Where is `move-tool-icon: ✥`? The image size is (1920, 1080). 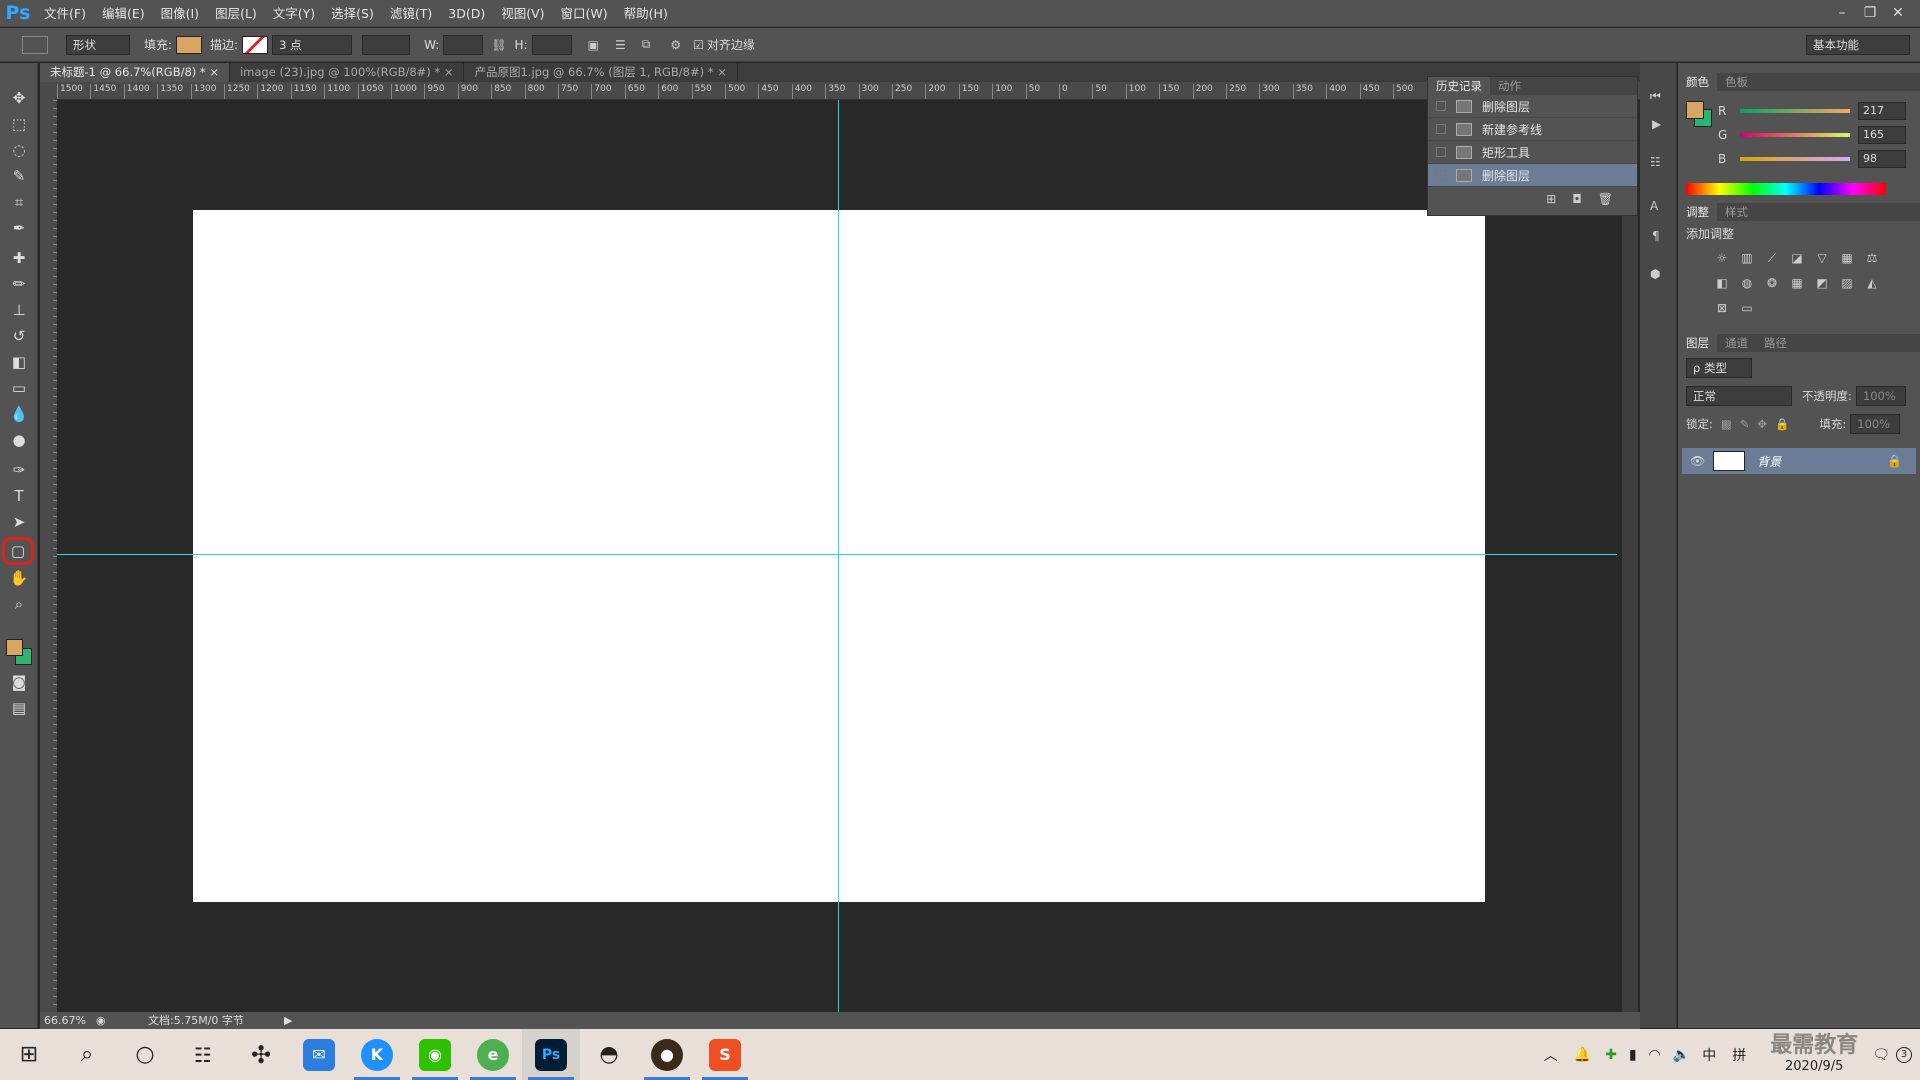 move-tool-icon: ✥ is located at coordinates (19, 98).